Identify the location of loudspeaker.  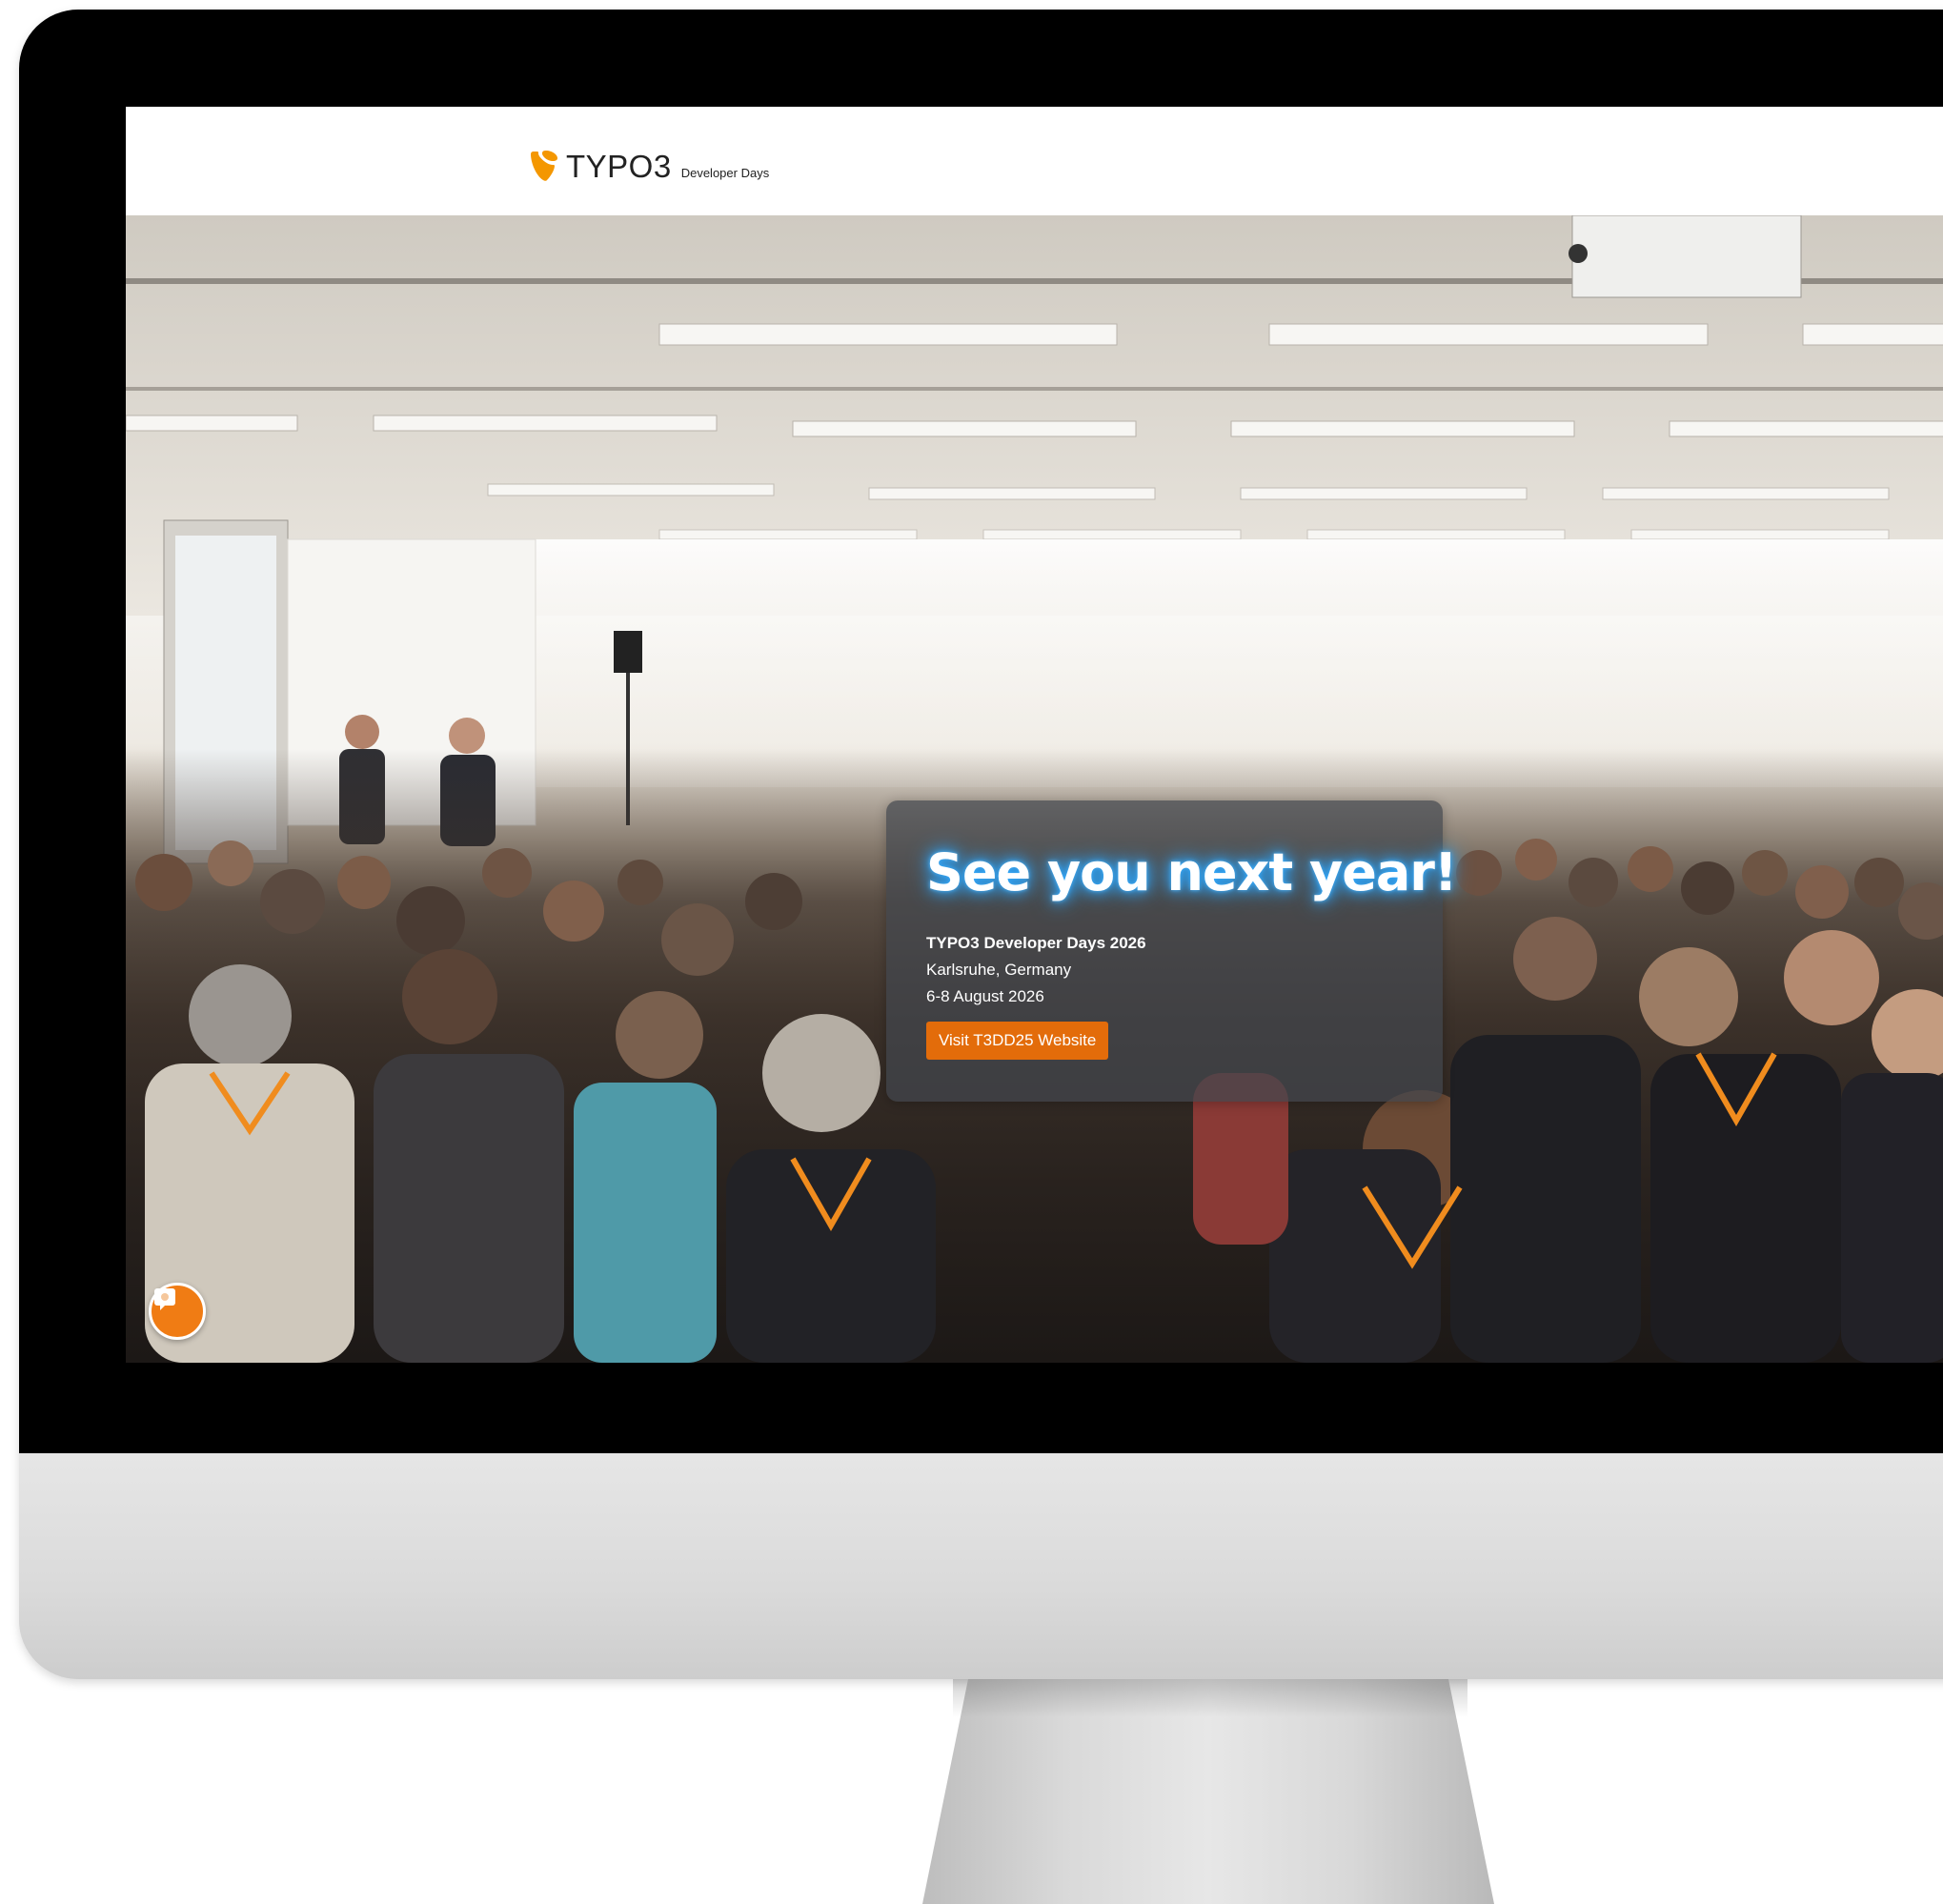
(628, 652).